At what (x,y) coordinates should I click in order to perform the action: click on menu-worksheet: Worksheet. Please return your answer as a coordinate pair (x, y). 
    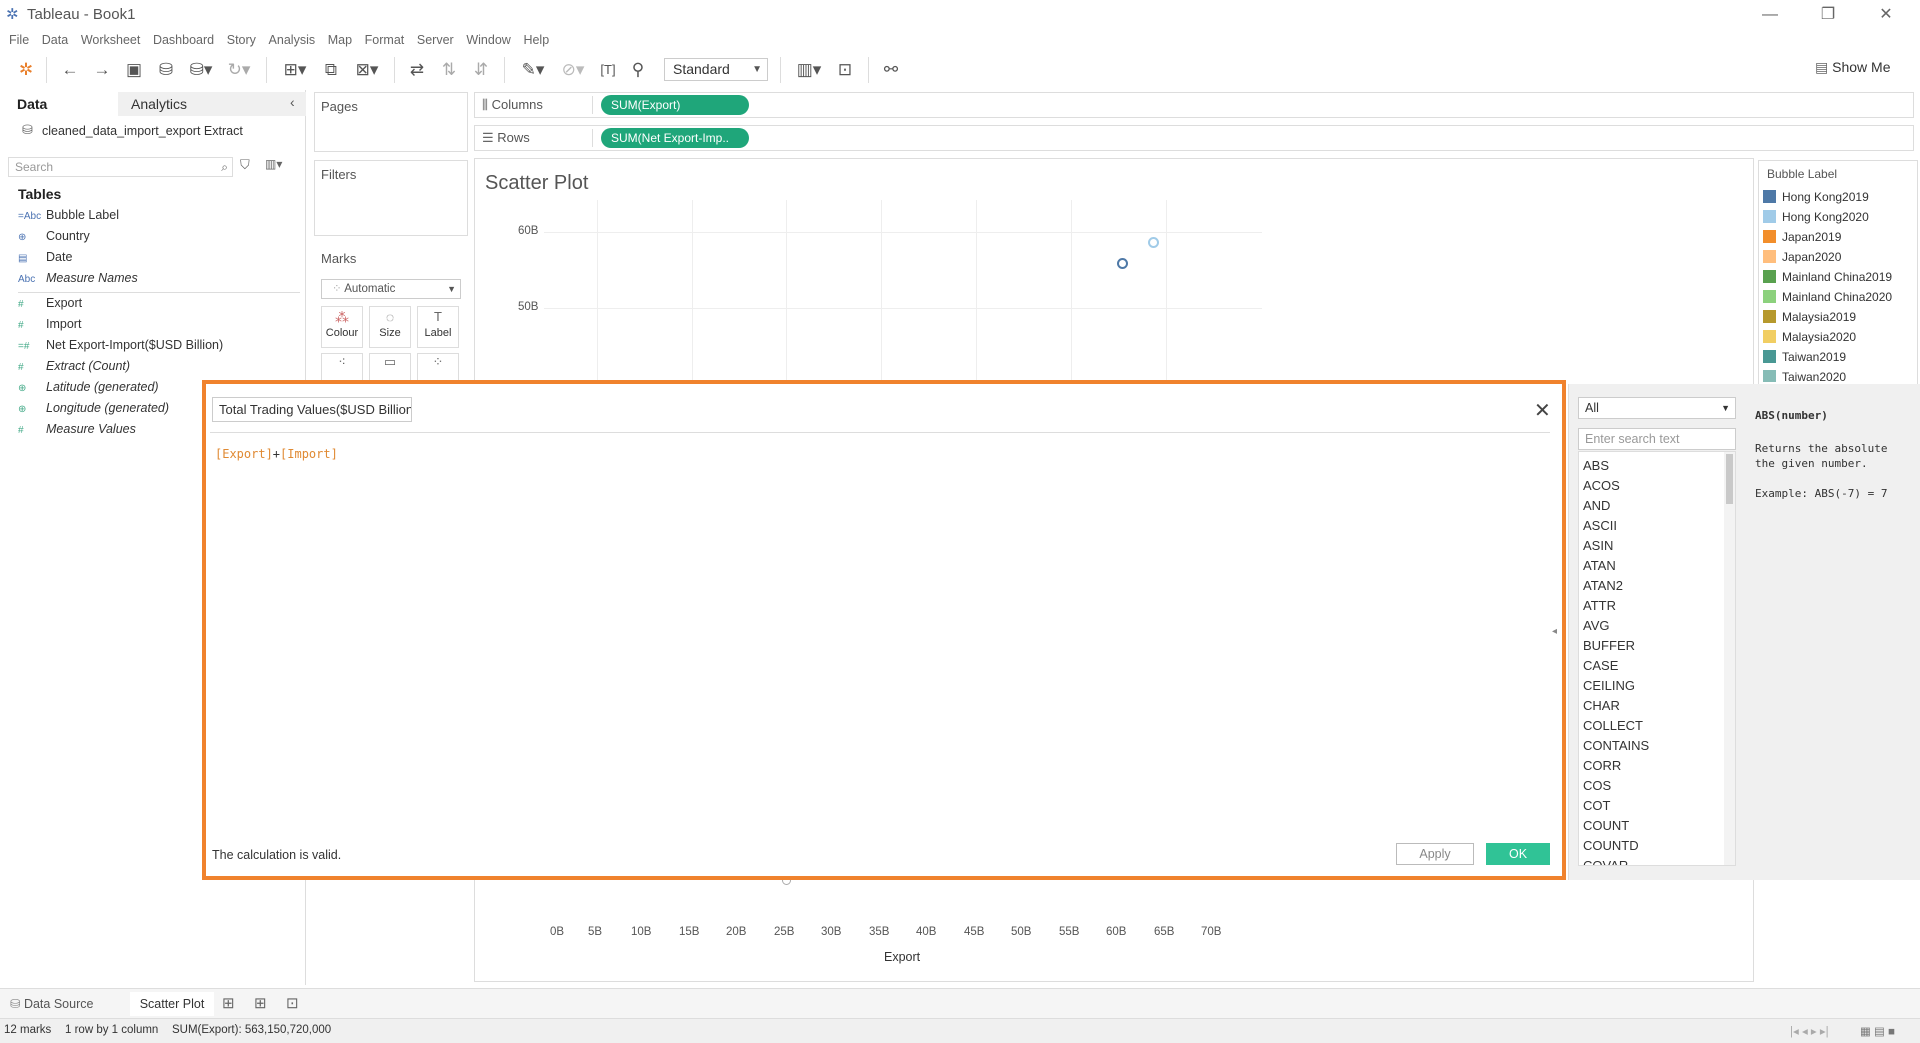
    Looking at the image, I should click on (111, 40).